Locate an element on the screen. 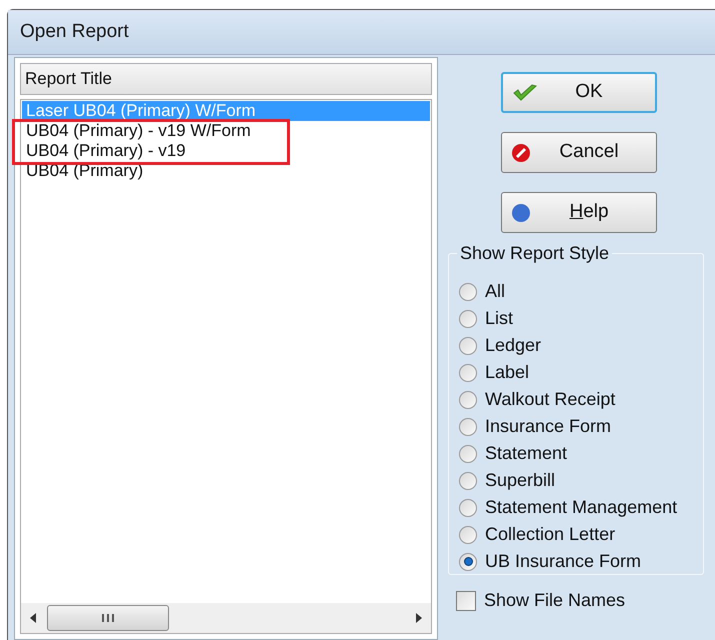 Image resolution: width=715 pixels, height=640 pixels. cancel-button: Cancel is located at coordinates (579, 152).